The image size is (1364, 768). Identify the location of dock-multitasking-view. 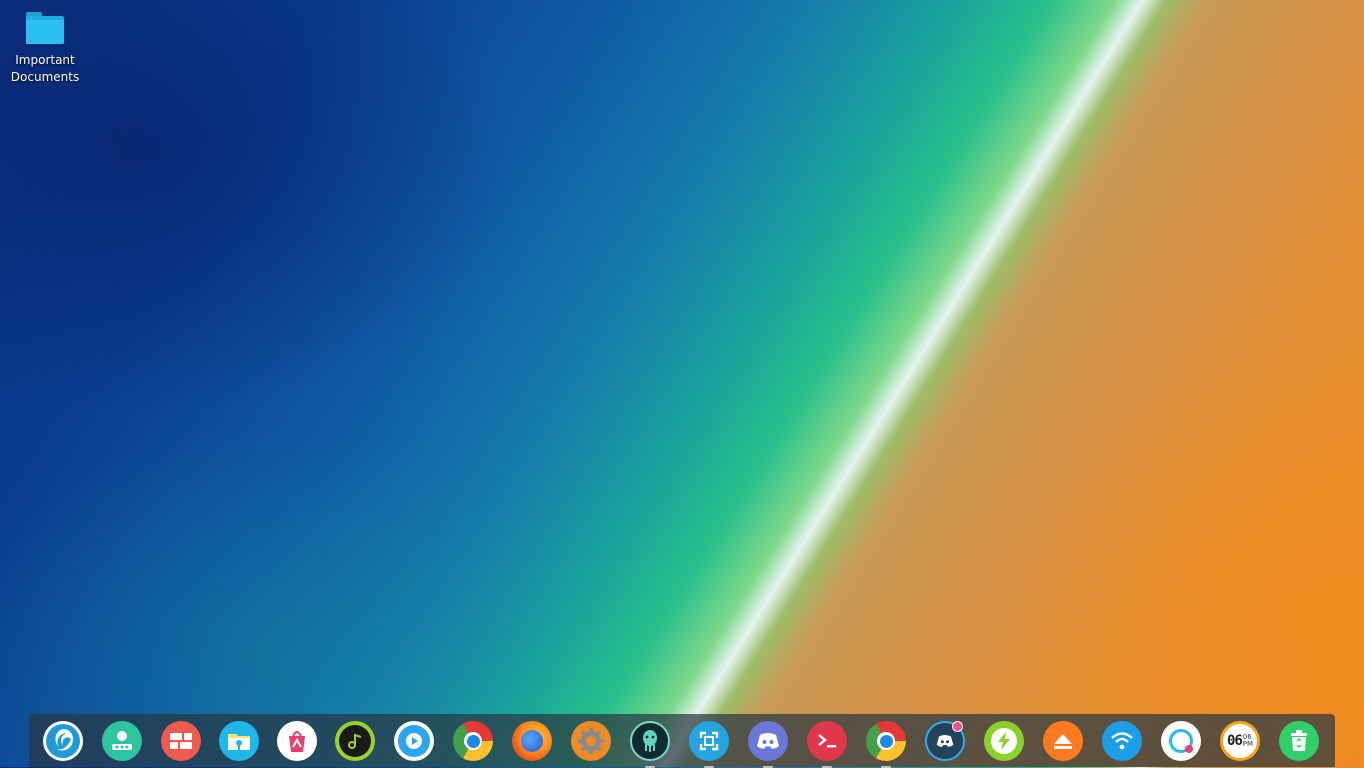
(181, 741).